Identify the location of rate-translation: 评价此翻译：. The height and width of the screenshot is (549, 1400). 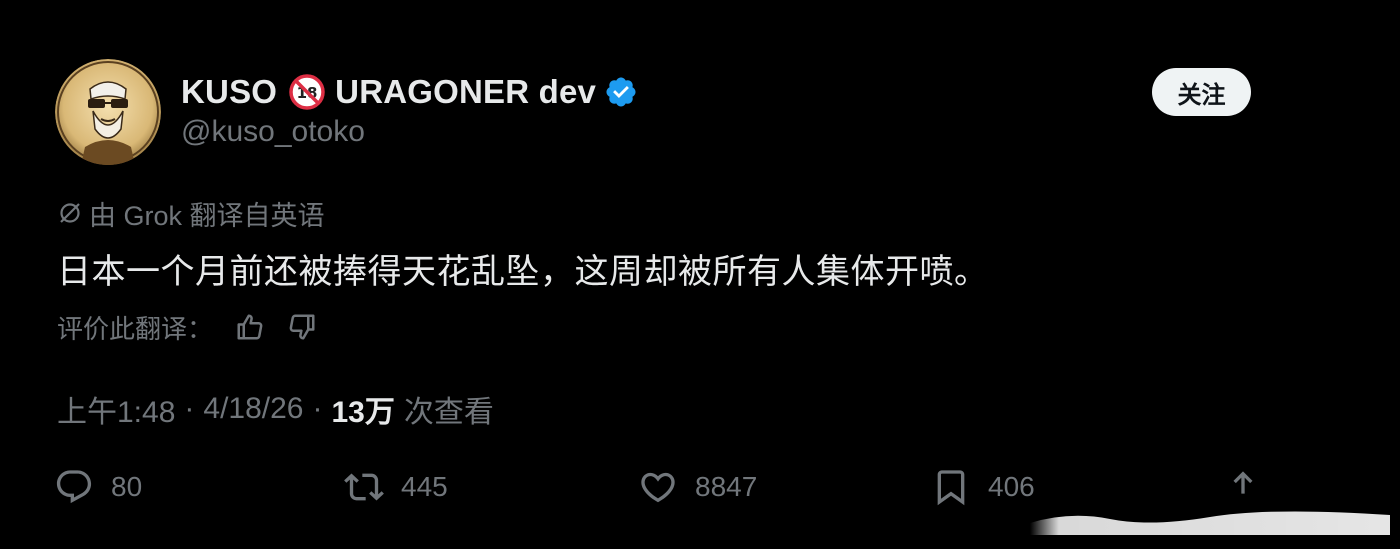
(187, 327).